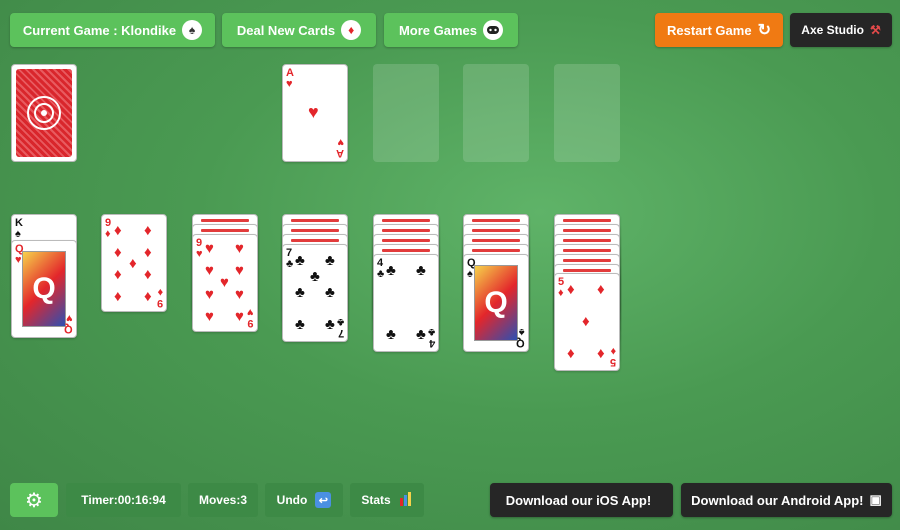 The height and width of the screenshot is (530, 900). I want to click on tableau-col2-card: 9 ♦ ♦ ♦ ♦ ♦ ♦ ♦ ♦ ♦ ♦ 9 ♦, so click(134, 263).